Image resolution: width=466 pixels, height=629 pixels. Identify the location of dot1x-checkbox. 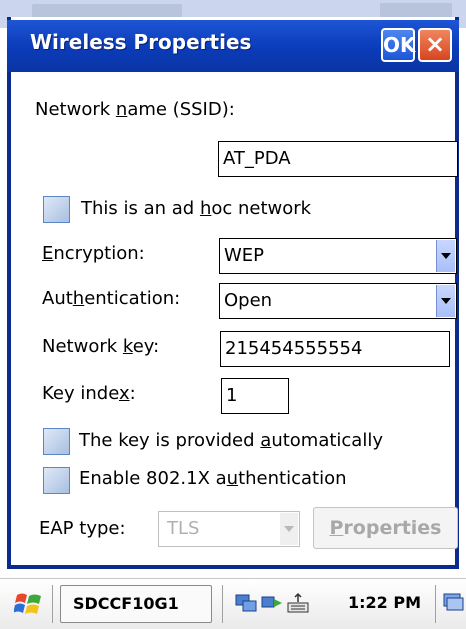
(56, 480).